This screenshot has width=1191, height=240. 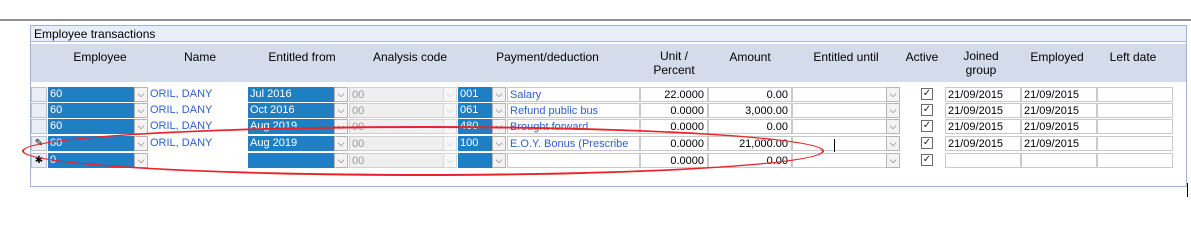 I want to click on joined-group-cell, so click(x=983, y=160).